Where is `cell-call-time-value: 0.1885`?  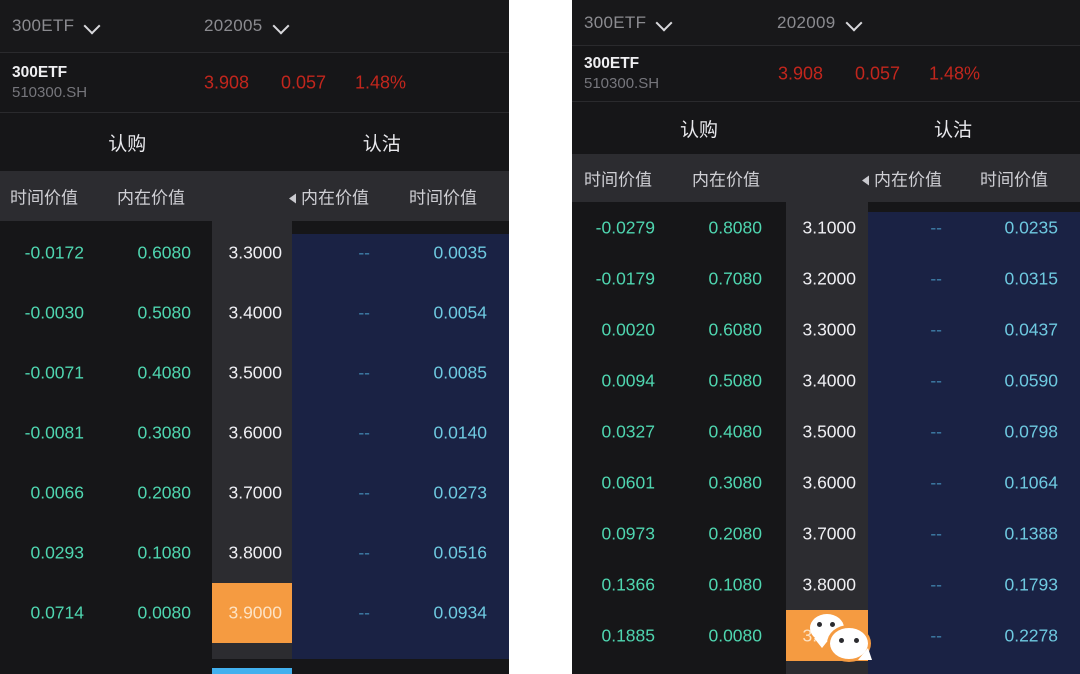 cell-call-time-value: 0.1885 is located at coordinates (628, 635).